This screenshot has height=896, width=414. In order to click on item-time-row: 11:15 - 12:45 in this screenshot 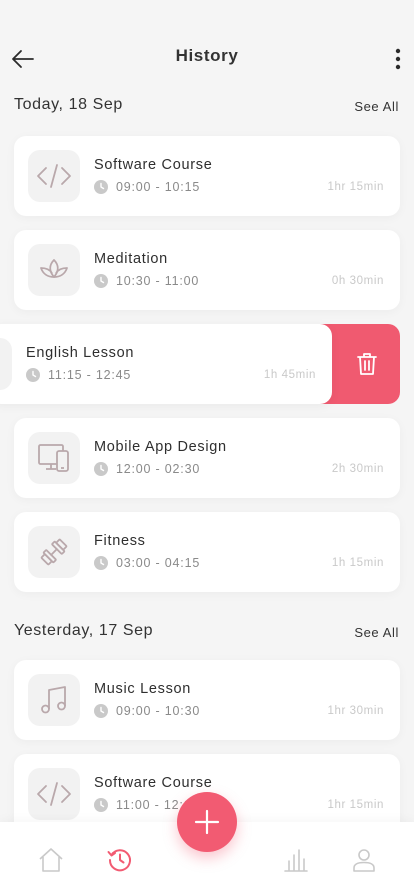, I will do `click(78, 375)`.